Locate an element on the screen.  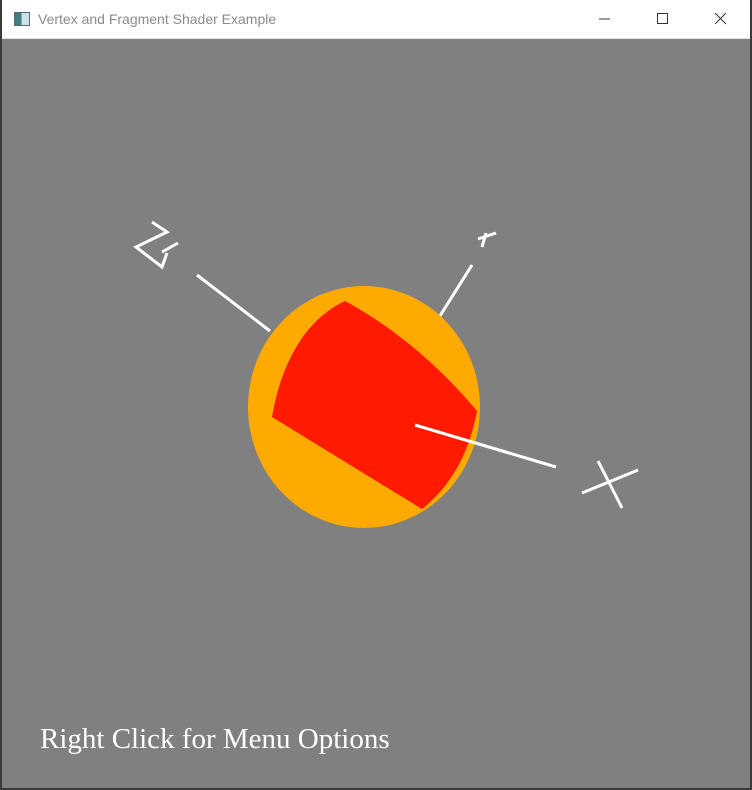
maximize-icon is located at coordinates (662, 18).